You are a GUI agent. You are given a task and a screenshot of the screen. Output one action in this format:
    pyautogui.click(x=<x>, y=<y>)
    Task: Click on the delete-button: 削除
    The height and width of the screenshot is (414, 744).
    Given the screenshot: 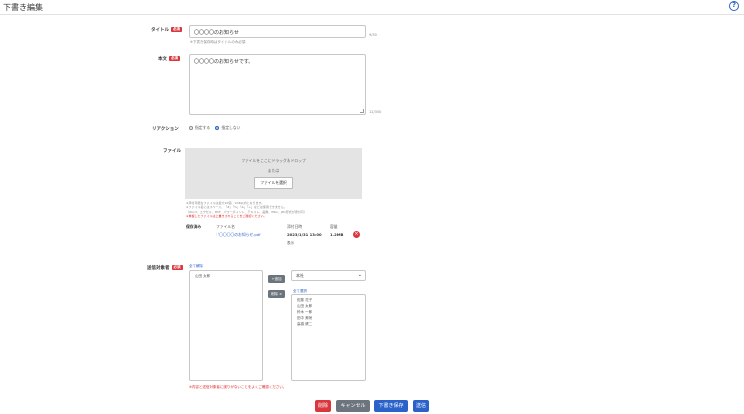 What is the action you would take?
    pyautogui.click(x=323, y=406)
    